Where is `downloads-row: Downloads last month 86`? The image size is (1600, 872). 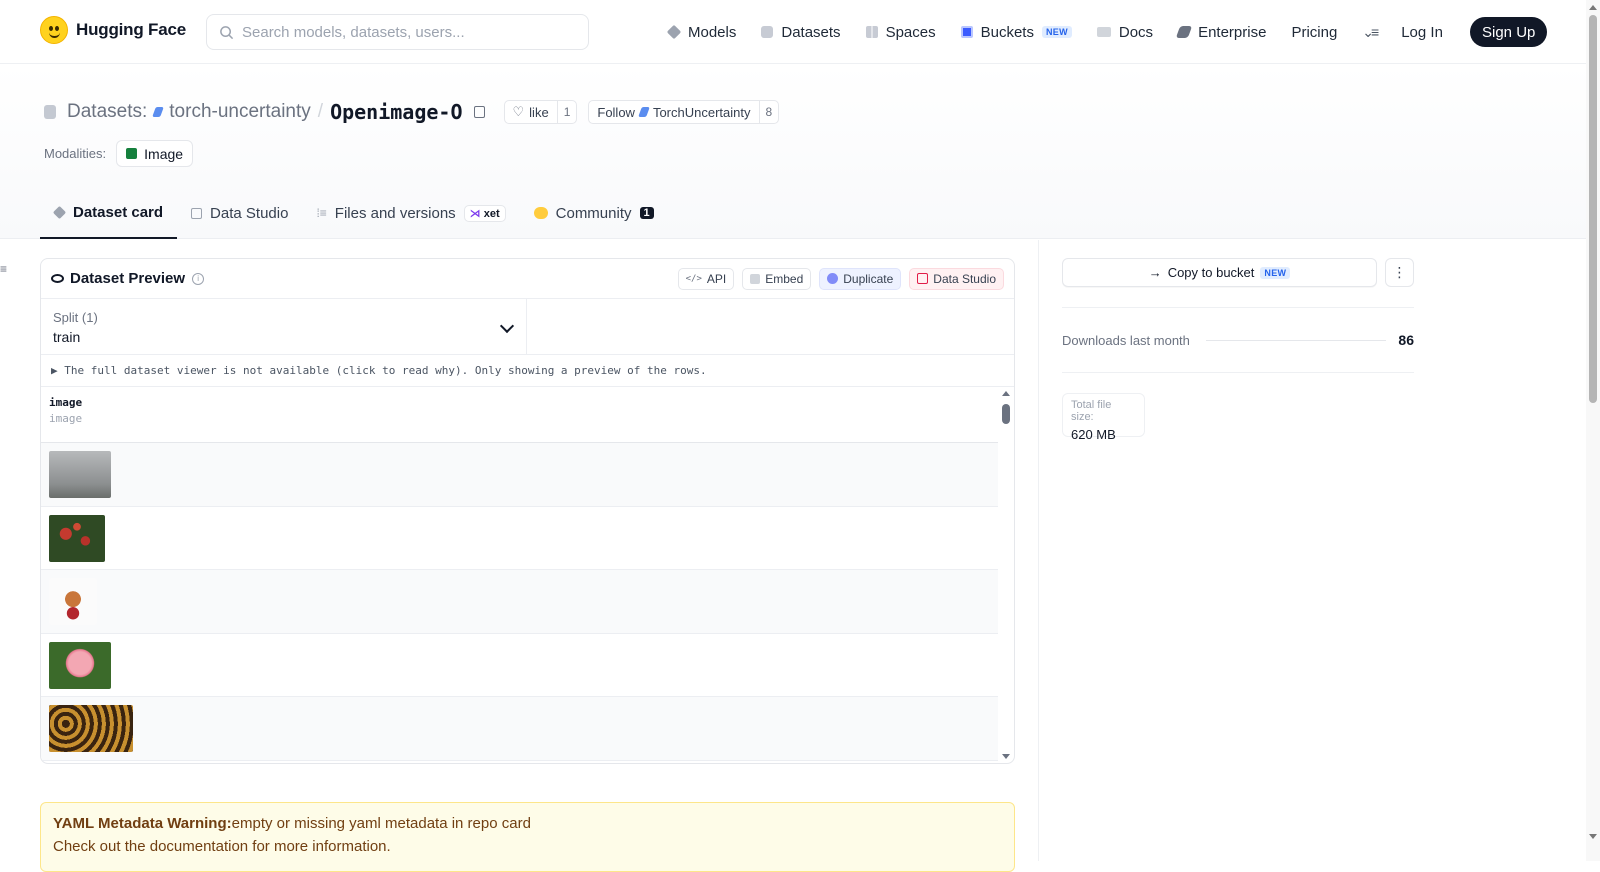 downloads-row: Downloads last month 86 is located at coordinates (1238, 340).